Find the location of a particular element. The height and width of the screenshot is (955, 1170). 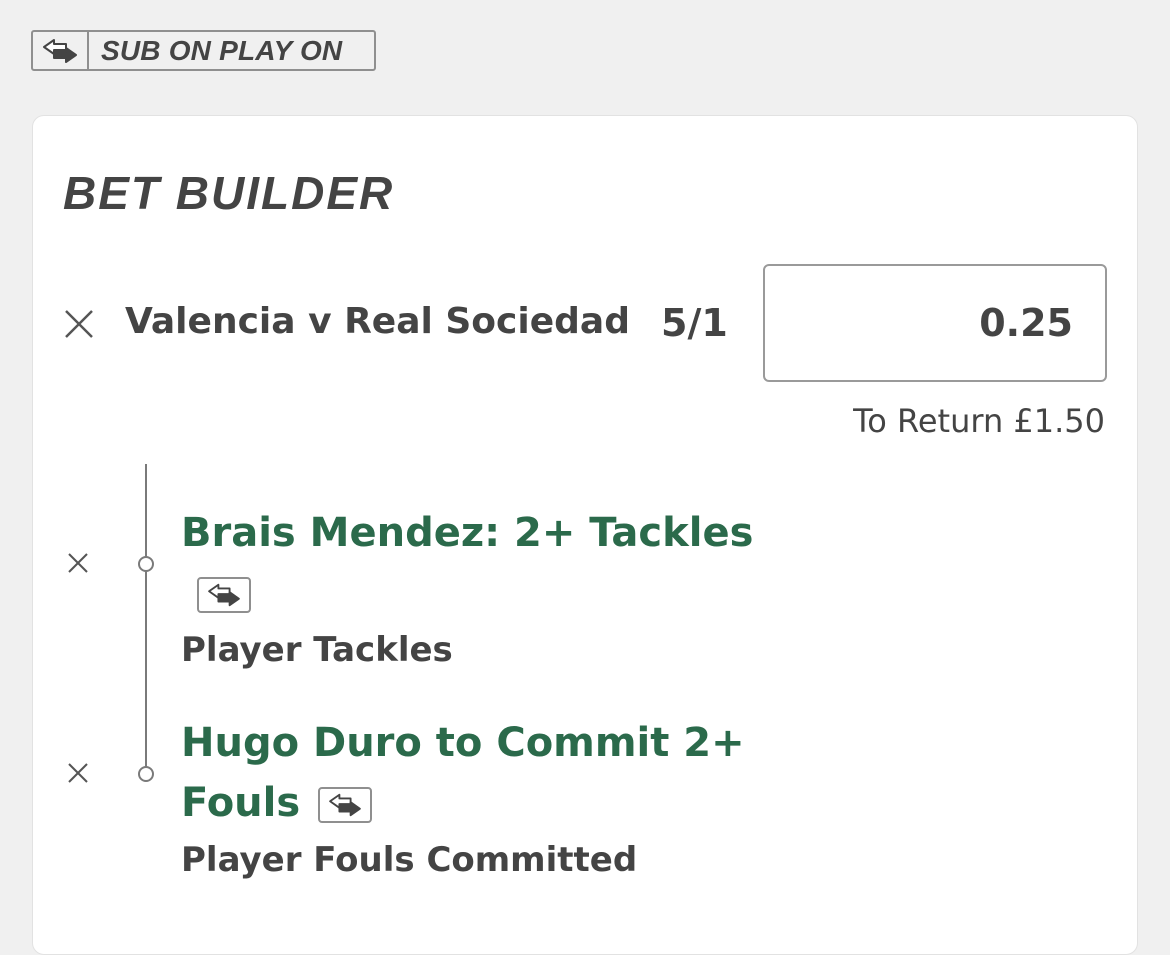

leg-selection-text: Hugo Duro to Commit 2+ is located at coordinates (463, 743).